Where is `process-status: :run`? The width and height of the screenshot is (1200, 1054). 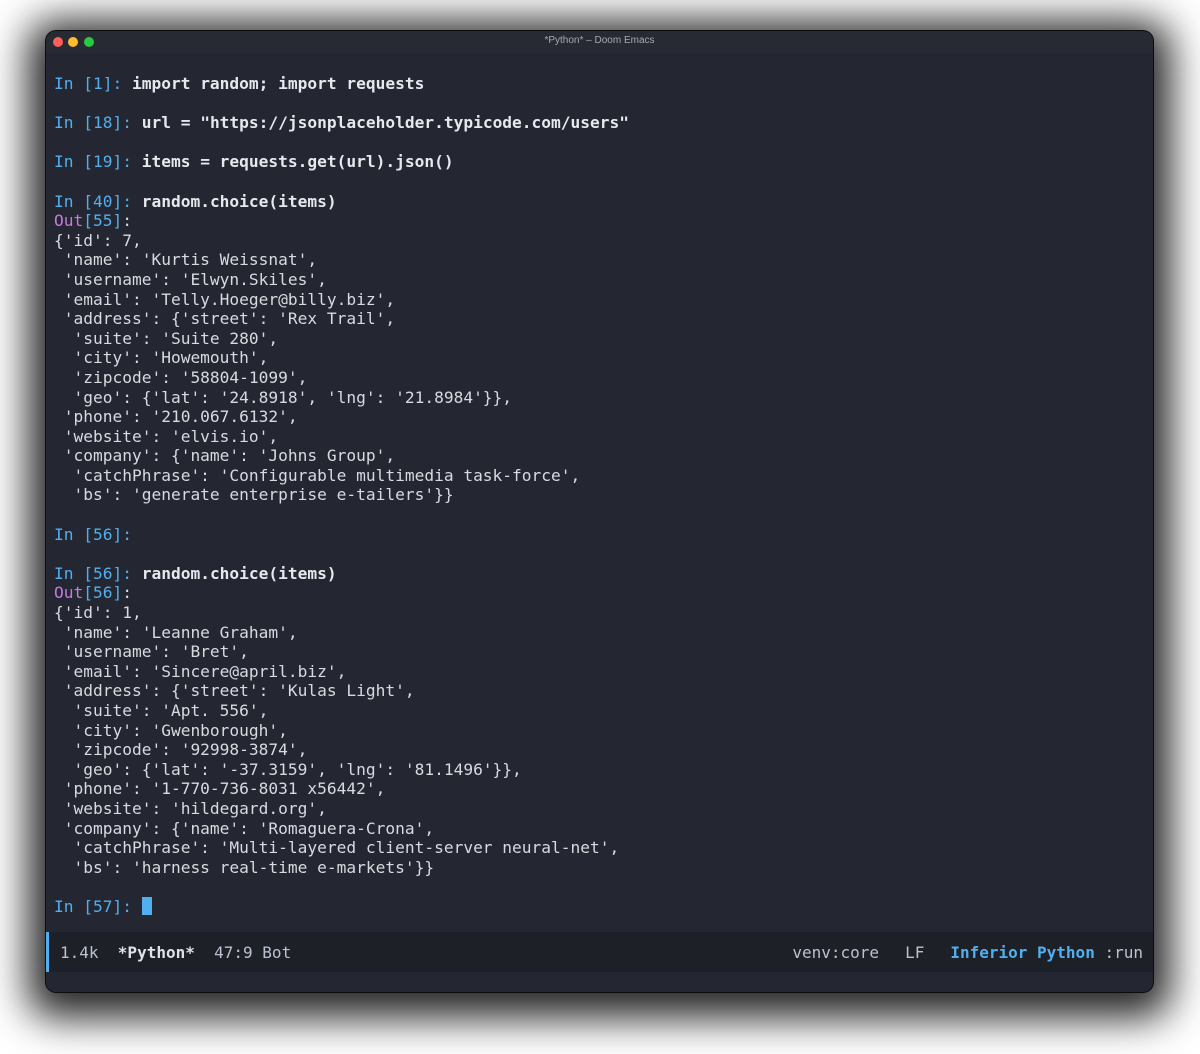 process-status: :run is located at coordinates (1123, 952).